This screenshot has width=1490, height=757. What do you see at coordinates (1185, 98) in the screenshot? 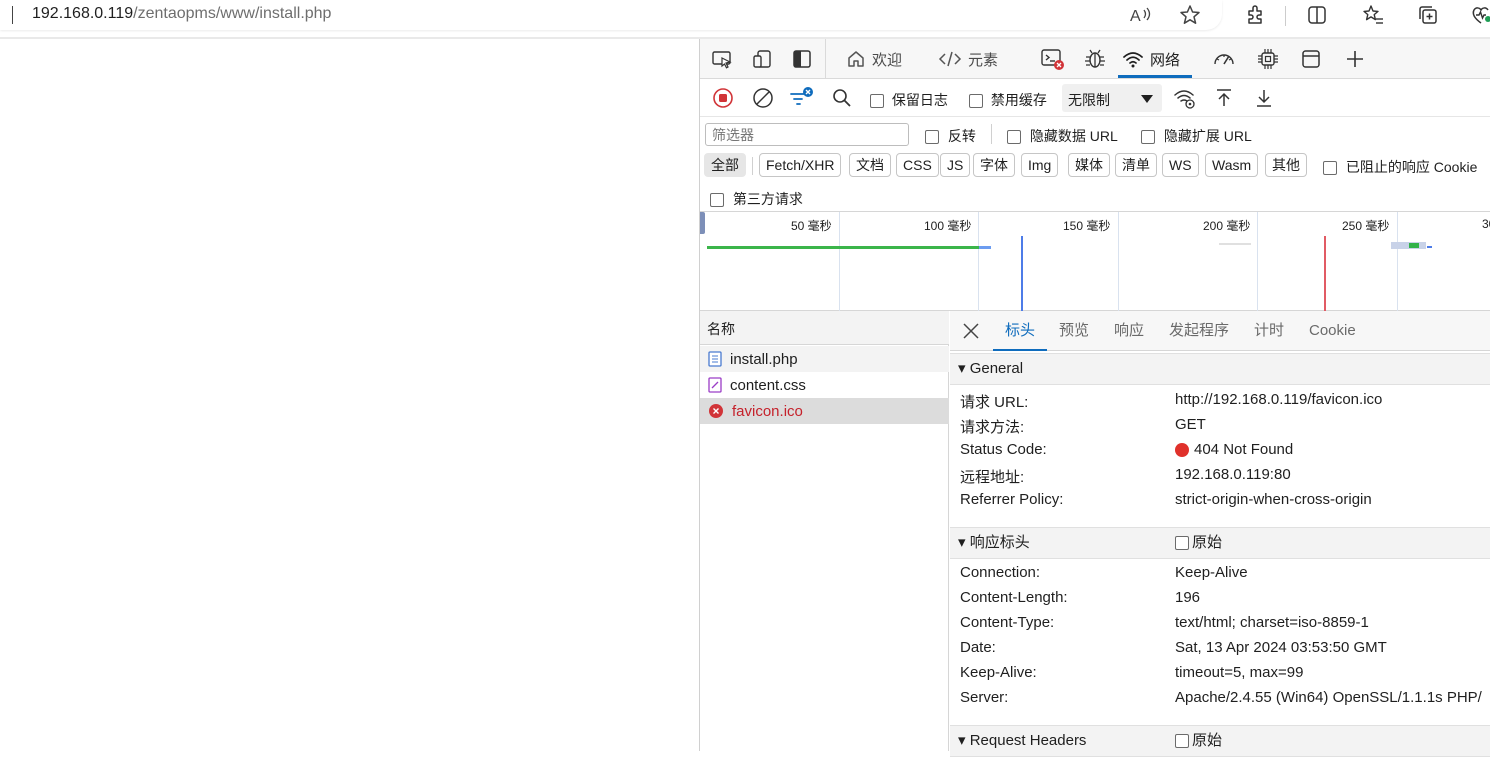
I see `network-conditions-icon` at bounding box center [1185, 98].